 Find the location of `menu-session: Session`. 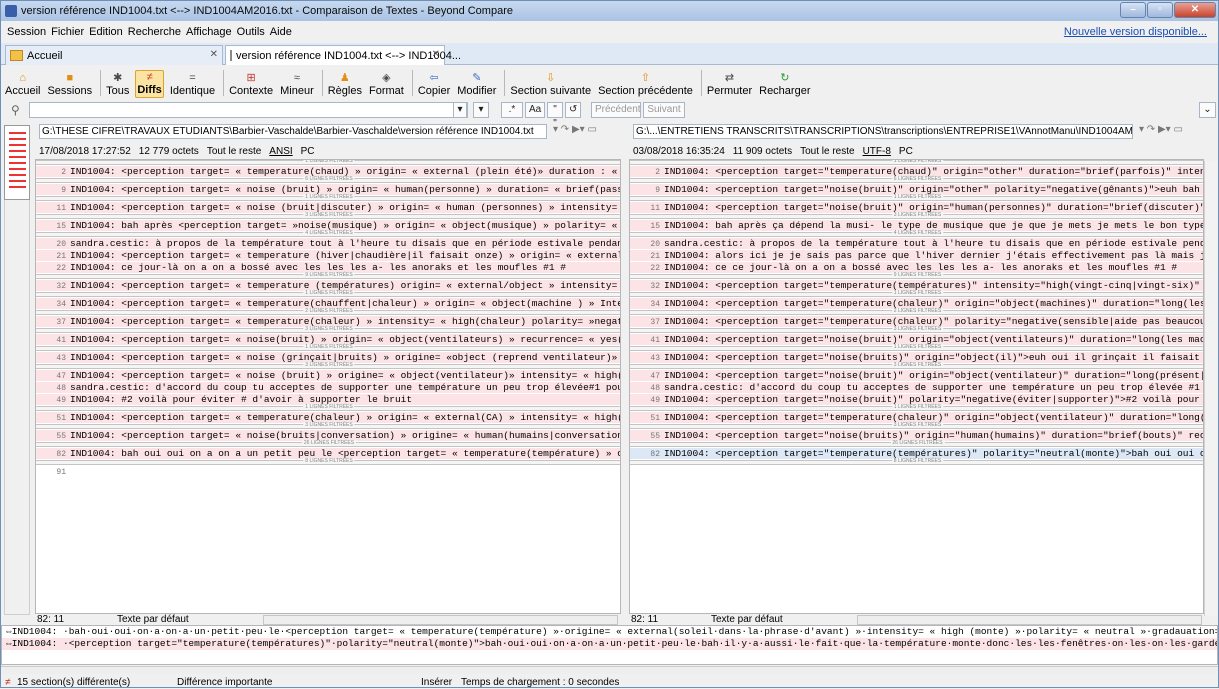

menu-session: Session is located at coordinates (26, 32).